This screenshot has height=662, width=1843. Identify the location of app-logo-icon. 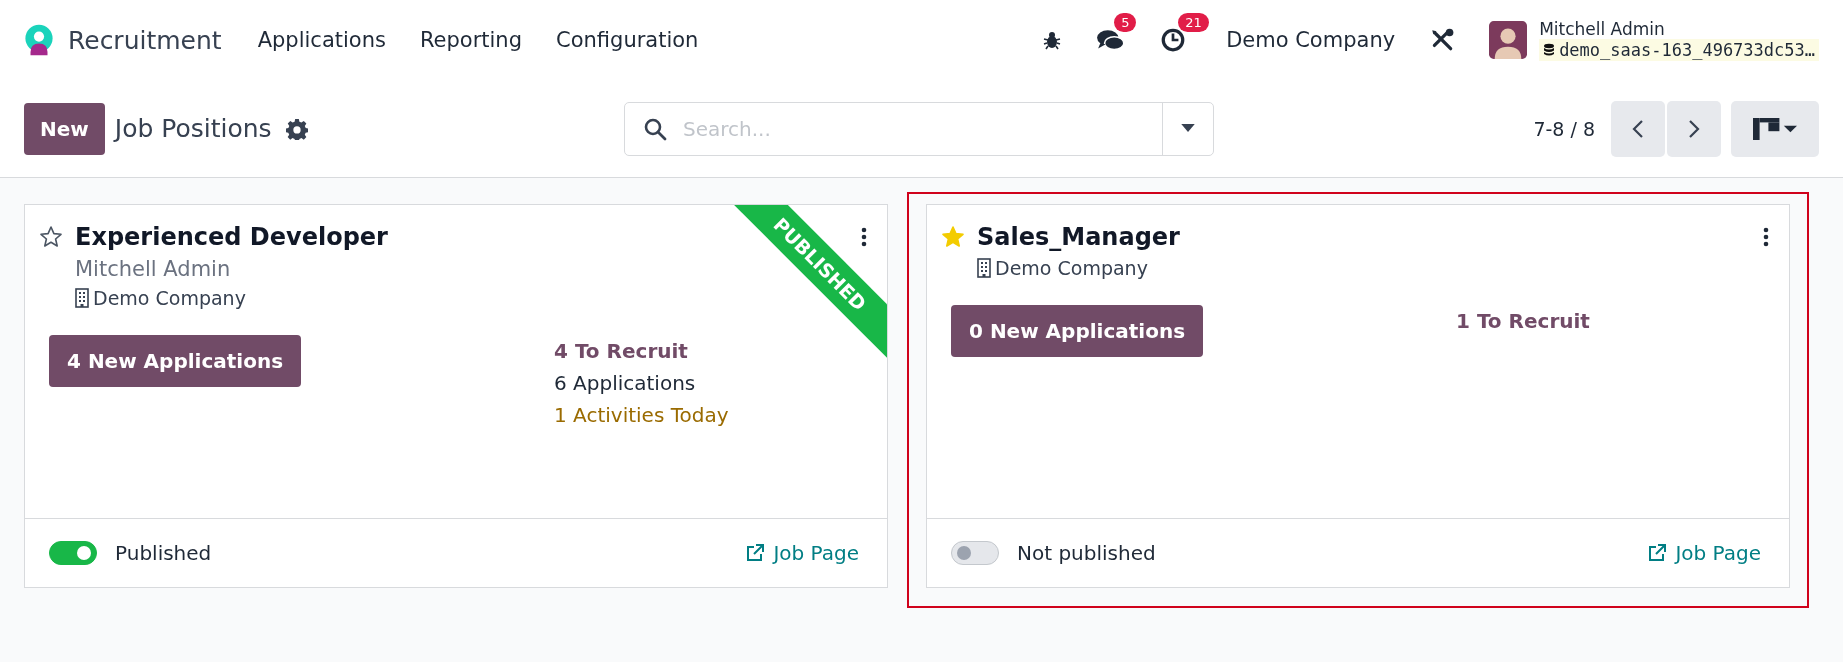
(39, 40).